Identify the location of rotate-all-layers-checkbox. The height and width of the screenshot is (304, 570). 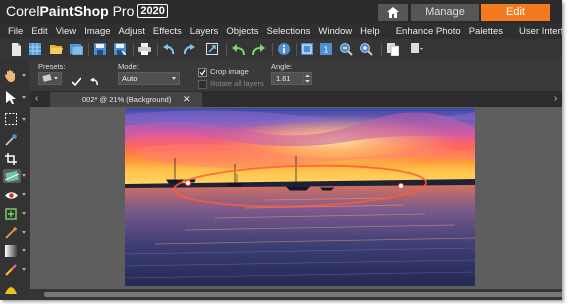
(202, 84).